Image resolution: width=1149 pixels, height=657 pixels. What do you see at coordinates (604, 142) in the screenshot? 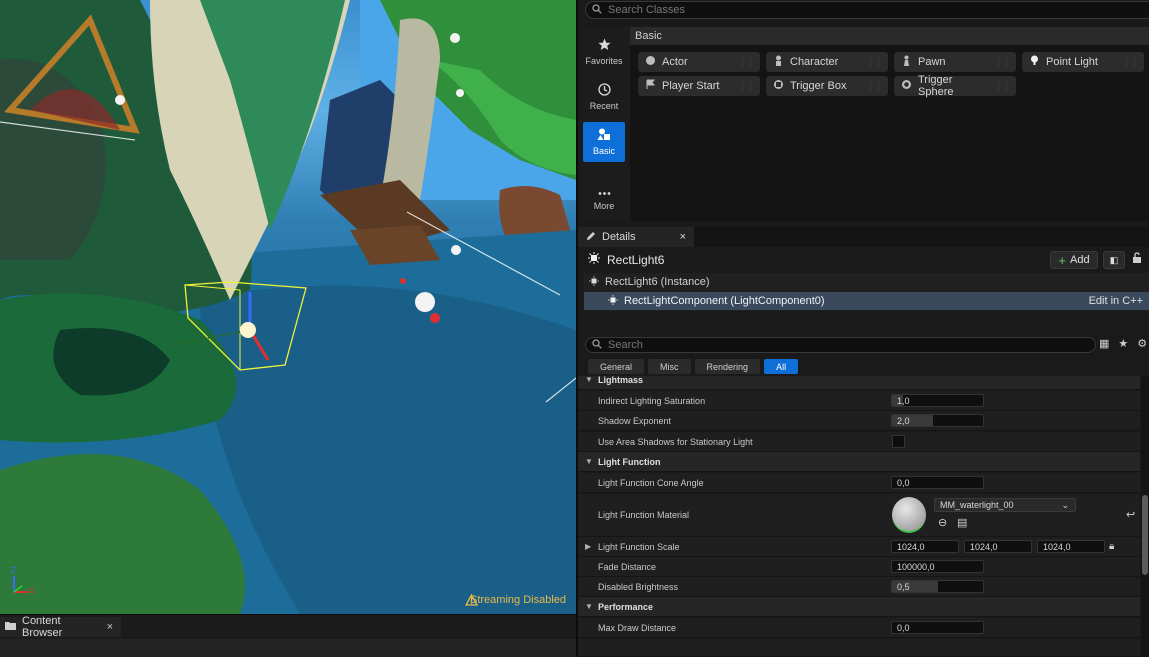
I see `sidebar-item-basic: Basic` at bounding box center [604, 142].